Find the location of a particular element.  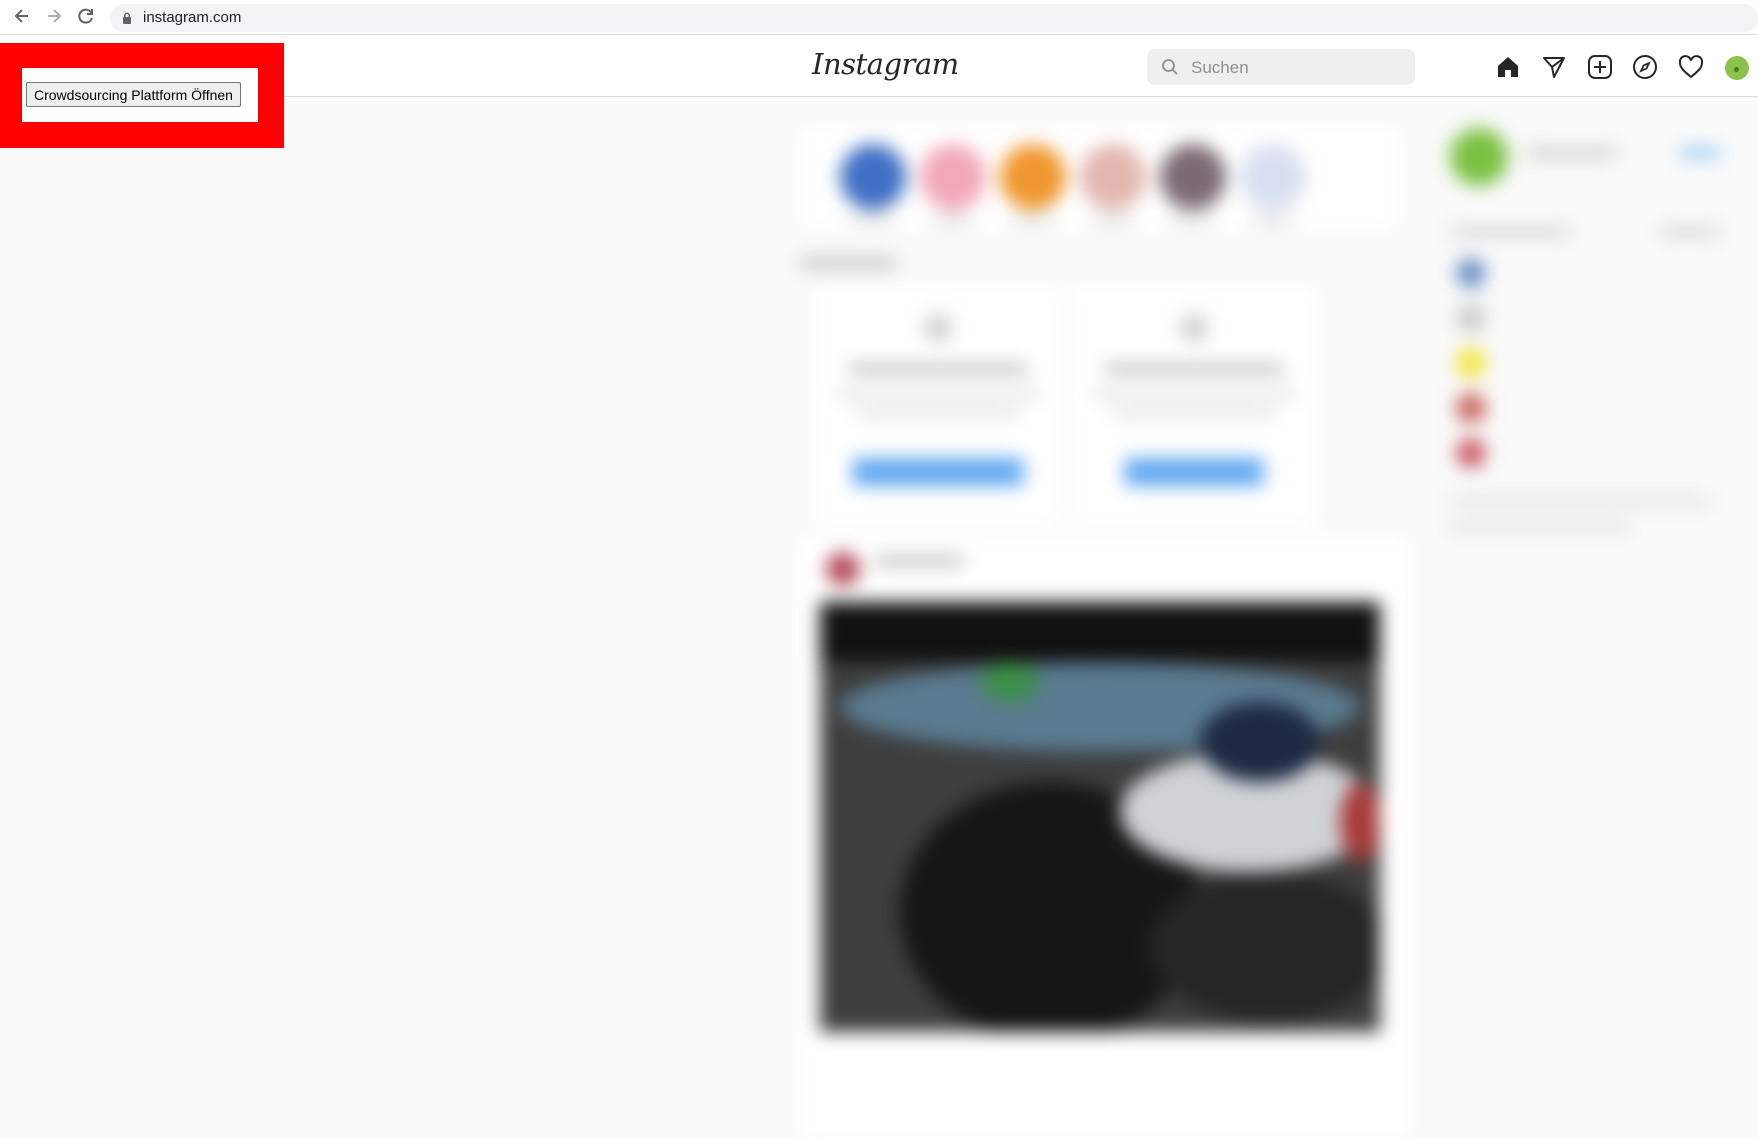

lock-icon is located at coordinates (127, 18).